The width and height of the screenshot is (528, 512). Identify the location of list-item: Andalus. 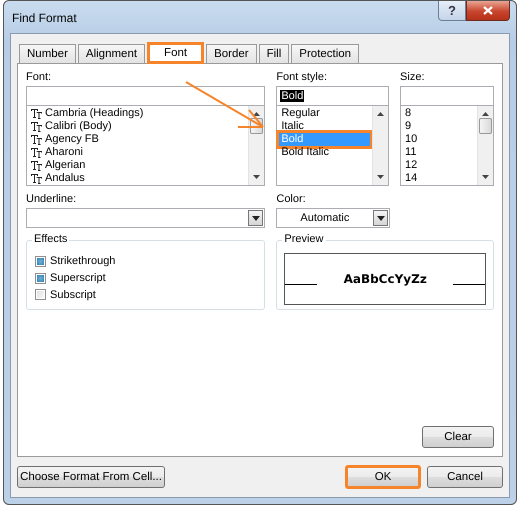
(137, 178).